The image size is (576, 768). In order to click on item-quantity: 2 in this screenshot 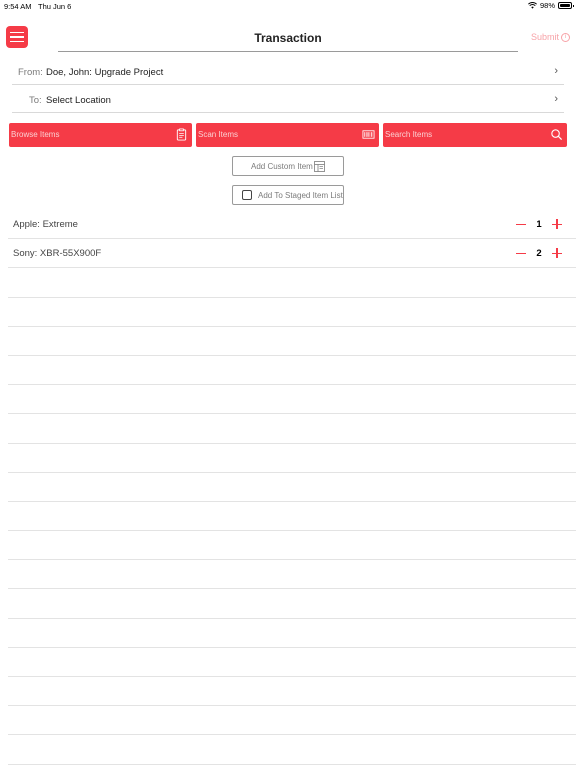, I will do `click(539, 253)`.